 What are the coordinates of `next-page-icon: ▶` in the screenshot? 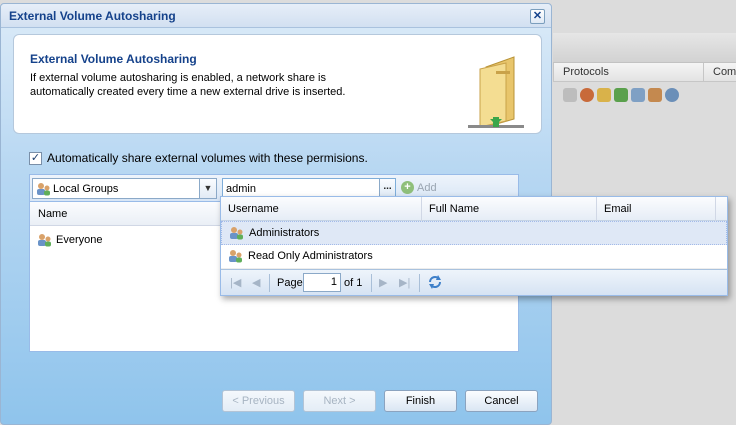 It's located at (383, 282).